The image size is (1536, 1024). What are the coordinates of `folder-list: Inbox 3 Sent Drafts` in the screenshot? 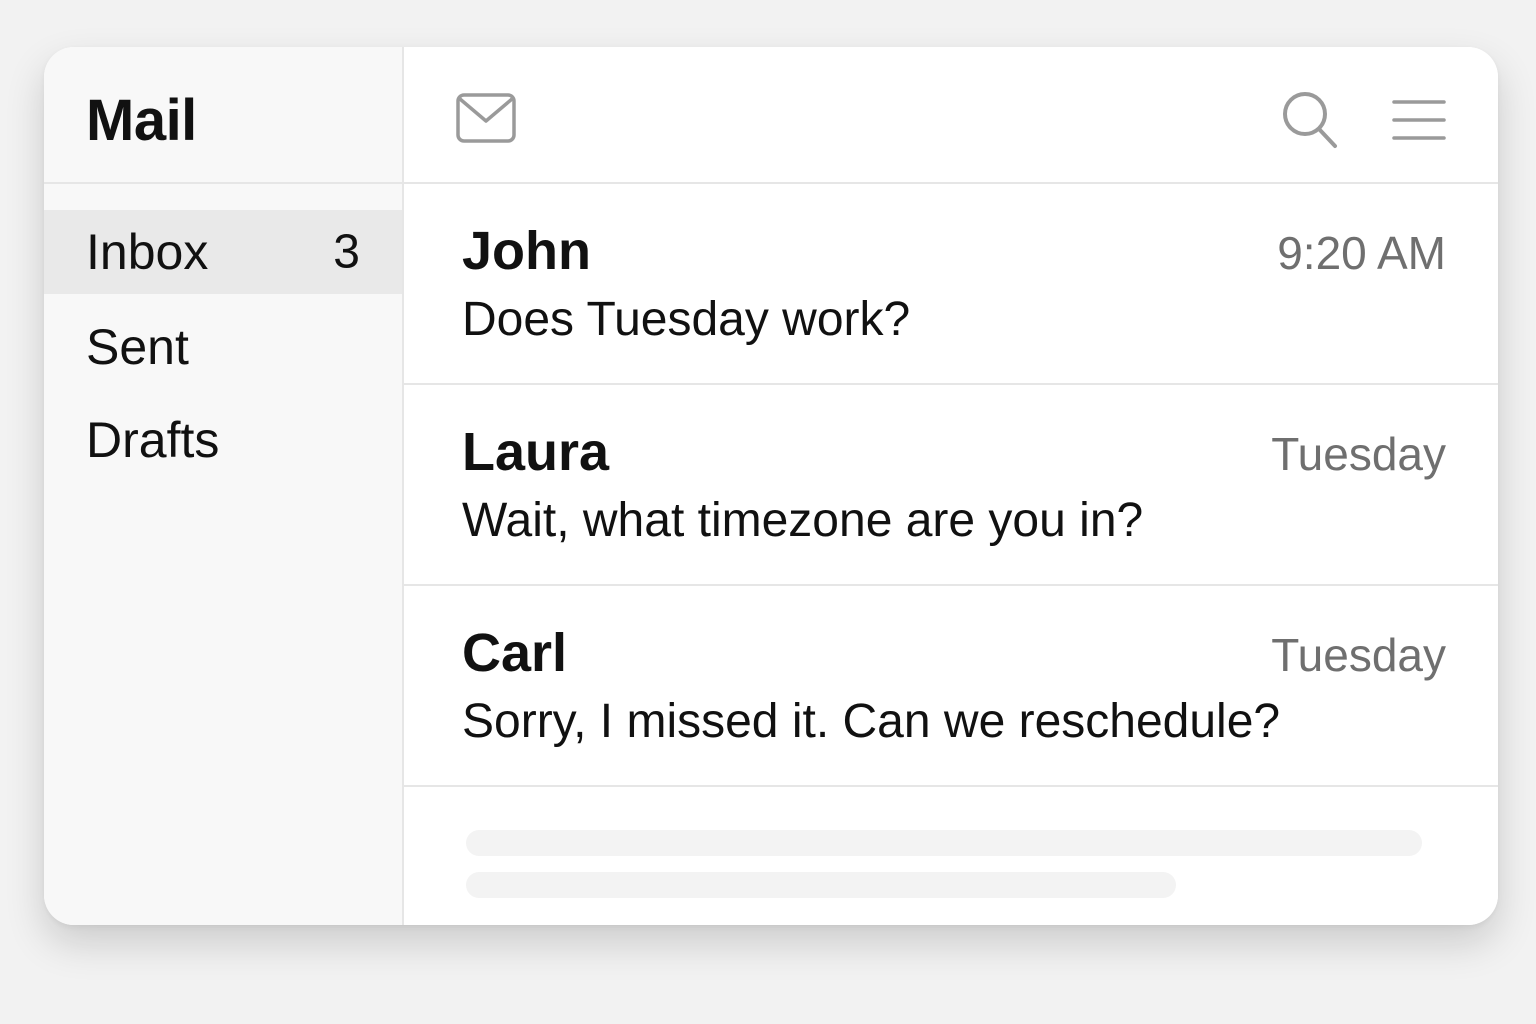 It's located at (223, 348).